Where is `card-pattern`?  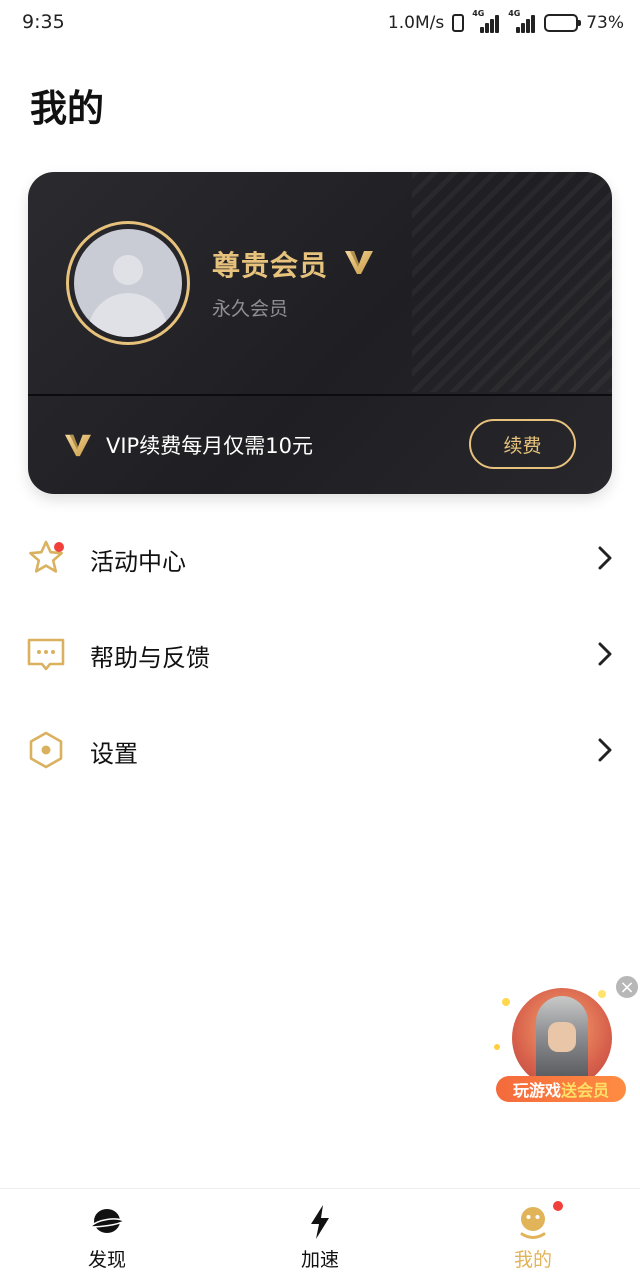
card-pattern is located at coordinates (512, 282).